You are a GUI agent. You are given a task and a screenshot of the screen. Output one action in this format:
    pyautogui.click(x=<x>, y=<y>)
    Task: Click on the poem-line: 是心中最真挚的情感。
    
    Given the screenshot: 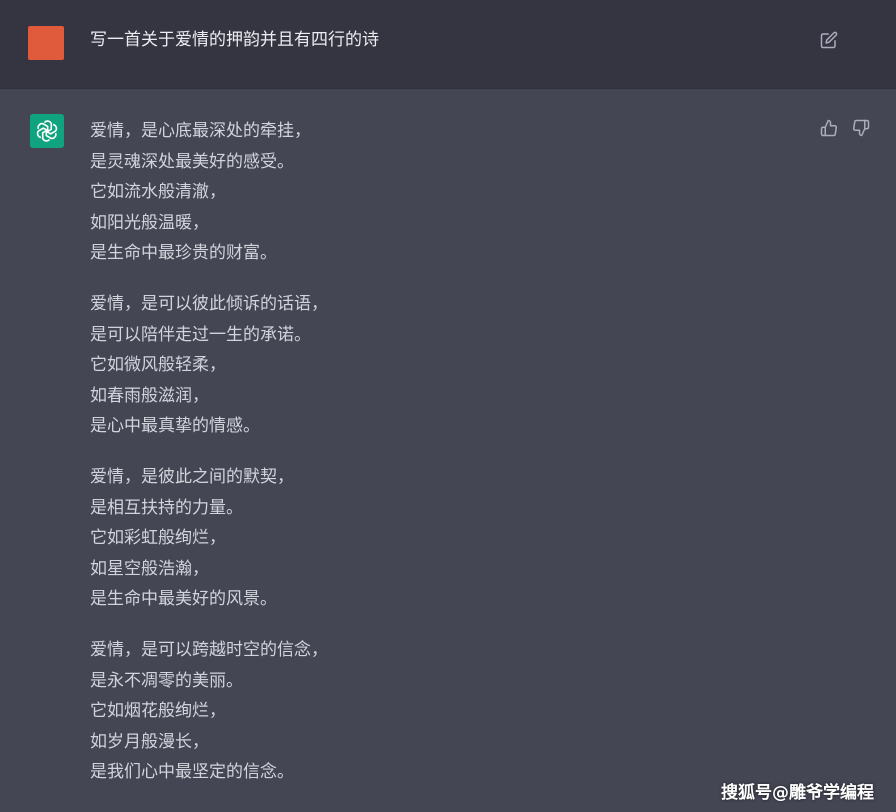 What is the action you would take?
    pyautogui.click(x=175, y=426)
    